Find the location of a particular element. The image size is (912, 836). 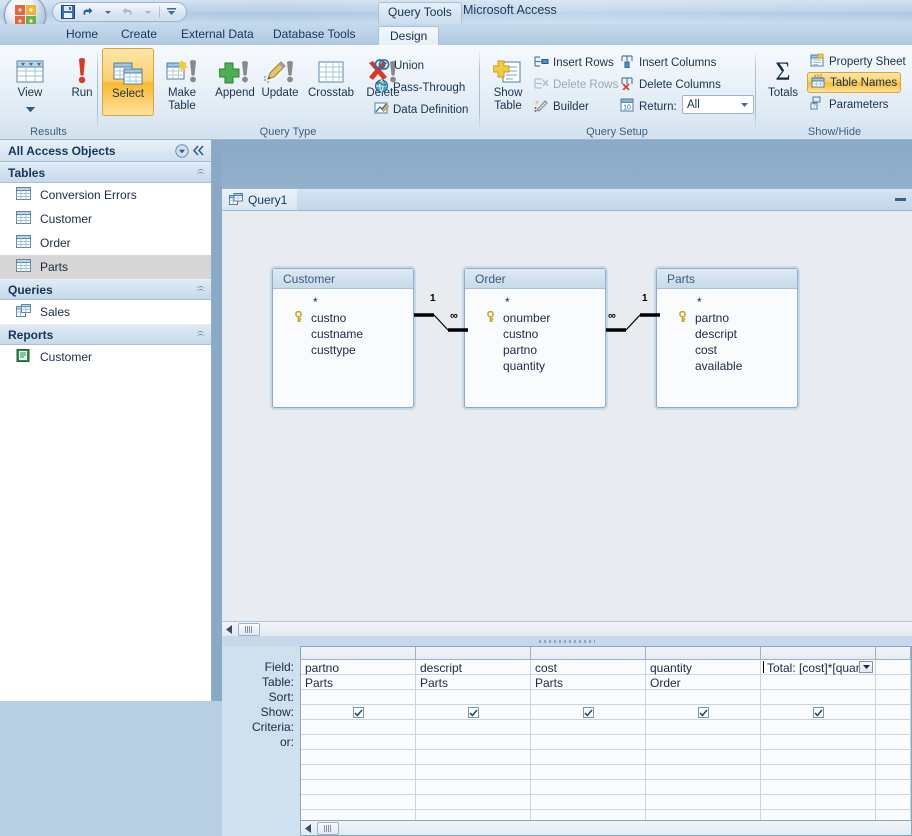

cell-field-2: descript is located at coordinates (473, 667).